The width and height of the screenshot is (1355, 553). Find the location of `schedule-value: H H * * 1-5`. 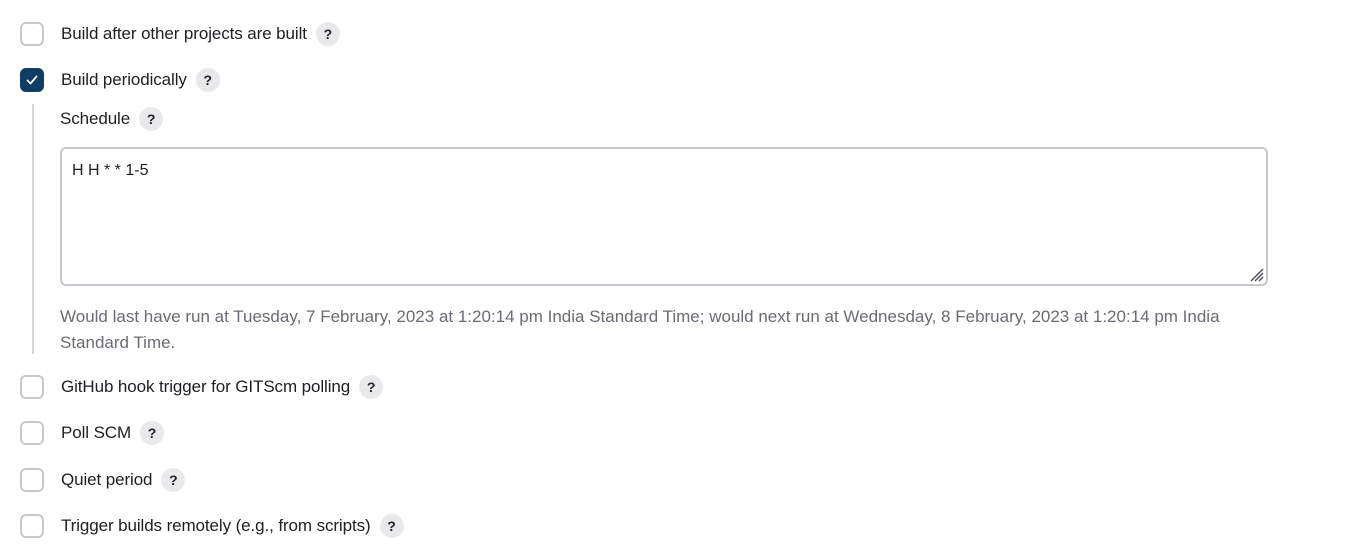

schedule-value: H H * * 1-5 is located at coordinates (110, 170).